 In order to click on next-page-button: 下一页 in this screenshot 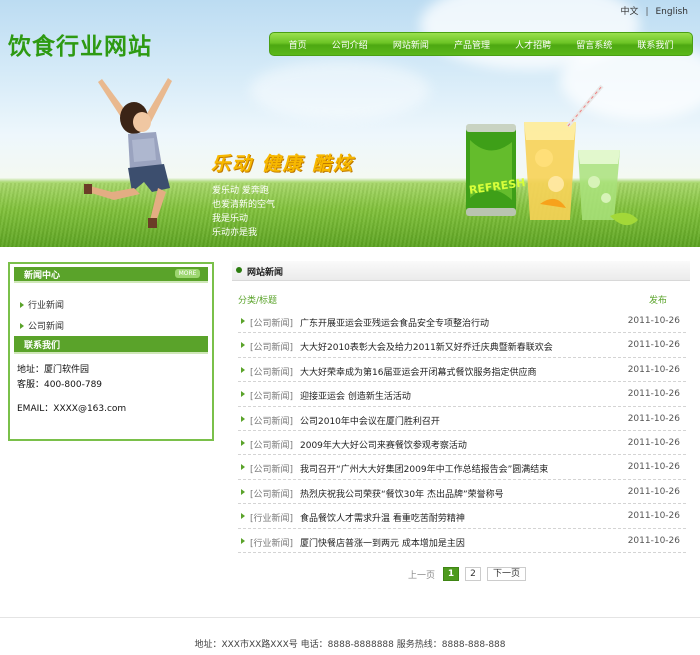, I will do `click(507, 574)`.